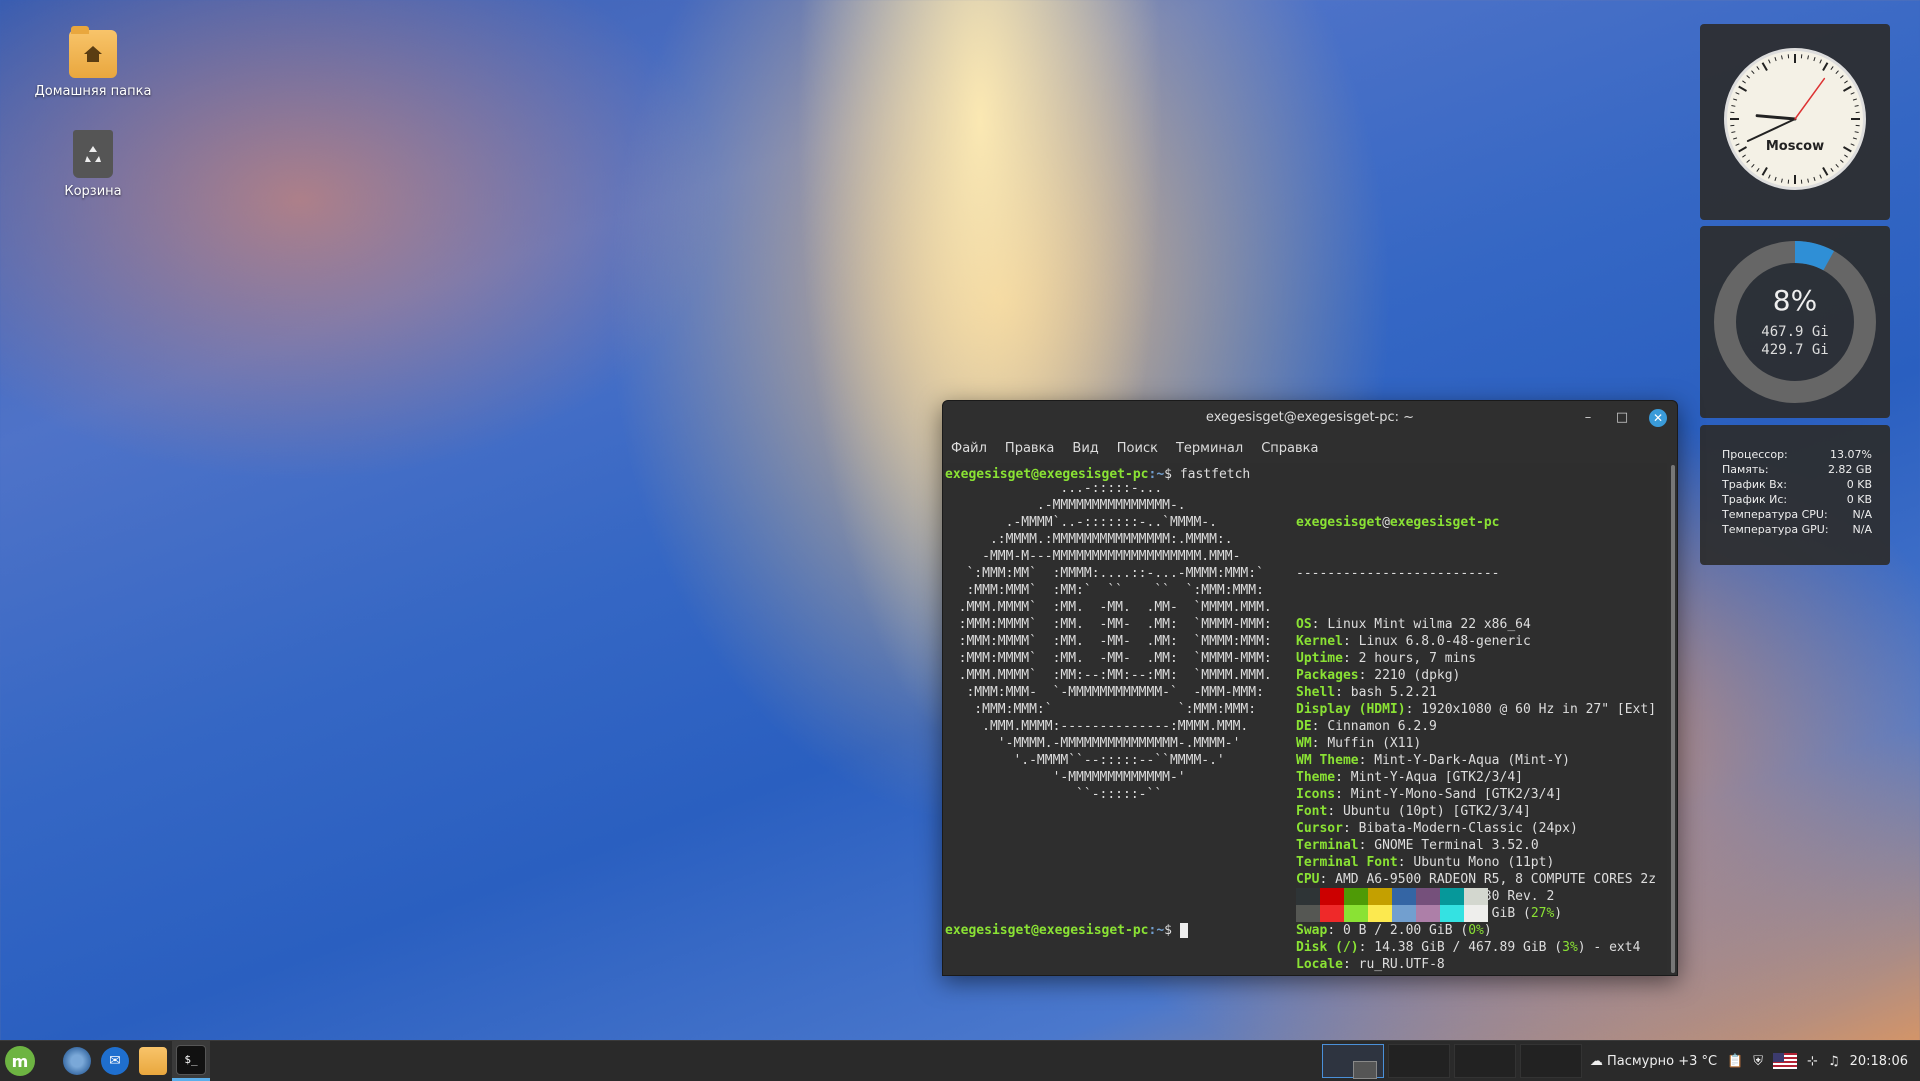 This screenshot has height=1081, width=1920. I want to click on taskbar: m ✉ $_ ☁ Пасмурно +3 °C 📋 ⛨ ⊹ ♫ 20:18:06, so click(960, 1060).